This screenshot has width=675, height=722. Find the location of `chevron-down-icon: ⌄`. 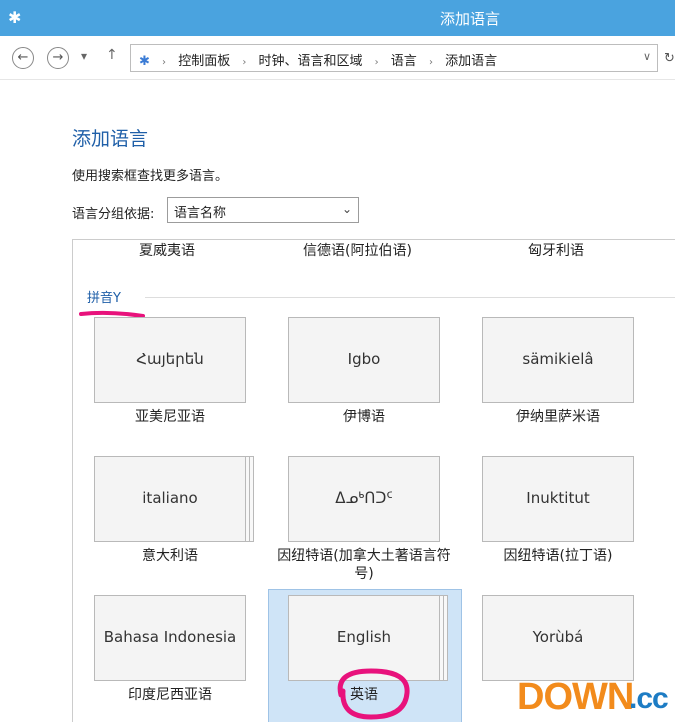

chevron-down-icon: ⌄ is located at coordinates (346, 209).